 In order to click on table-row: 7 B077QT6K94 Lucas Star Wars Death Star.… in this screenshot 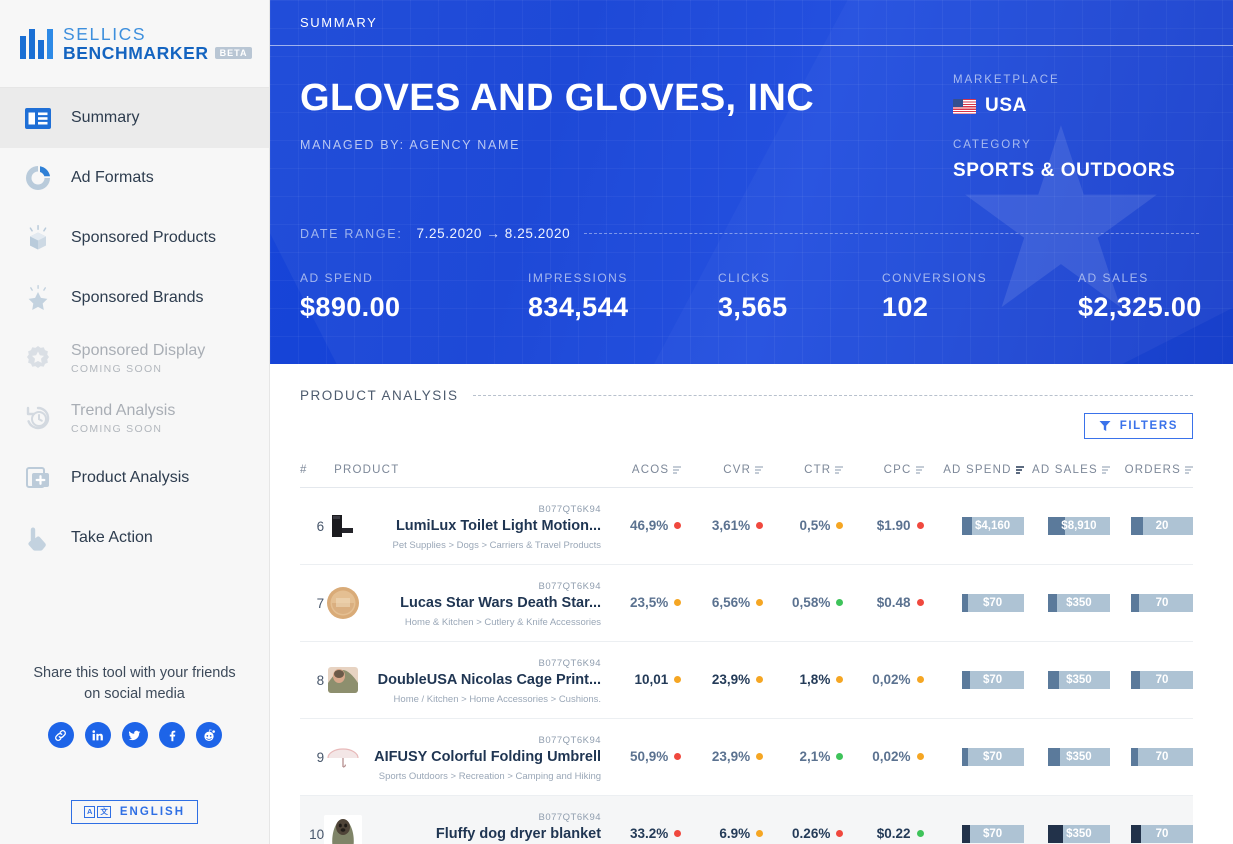, I will do `click(746, 603)`.